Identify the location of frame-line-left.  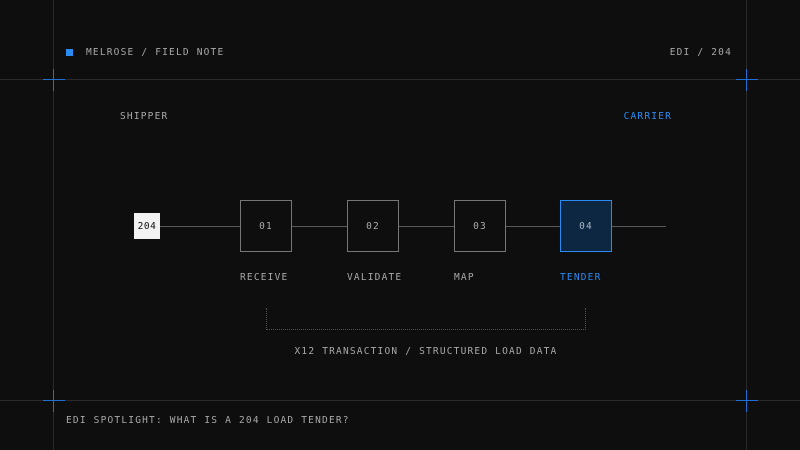
(53, 225).